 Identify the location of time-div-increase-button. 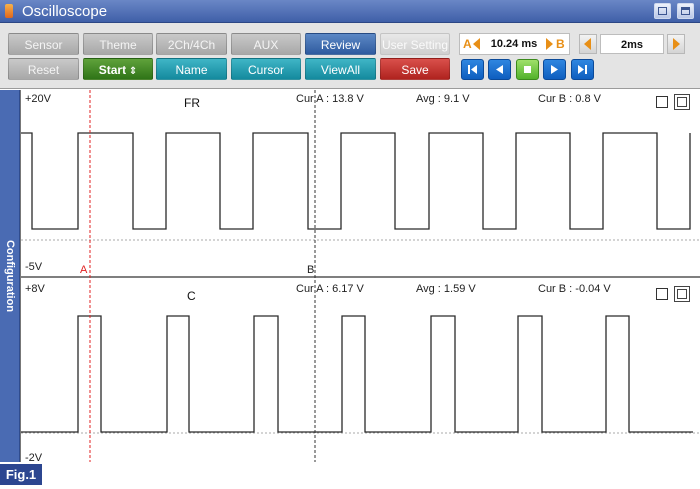
(676, 44).